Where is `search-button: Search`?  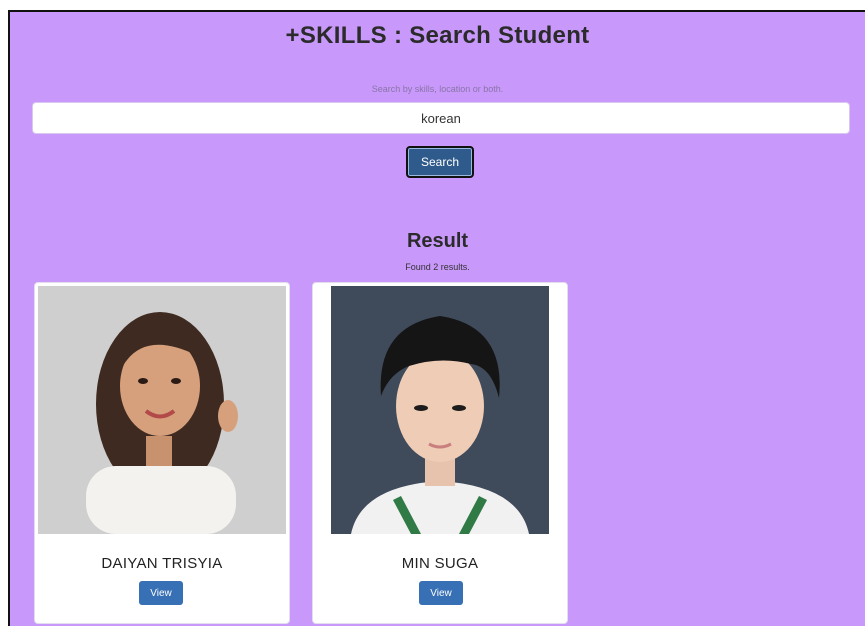 search-button: Search is located at coordinates (440, 162).